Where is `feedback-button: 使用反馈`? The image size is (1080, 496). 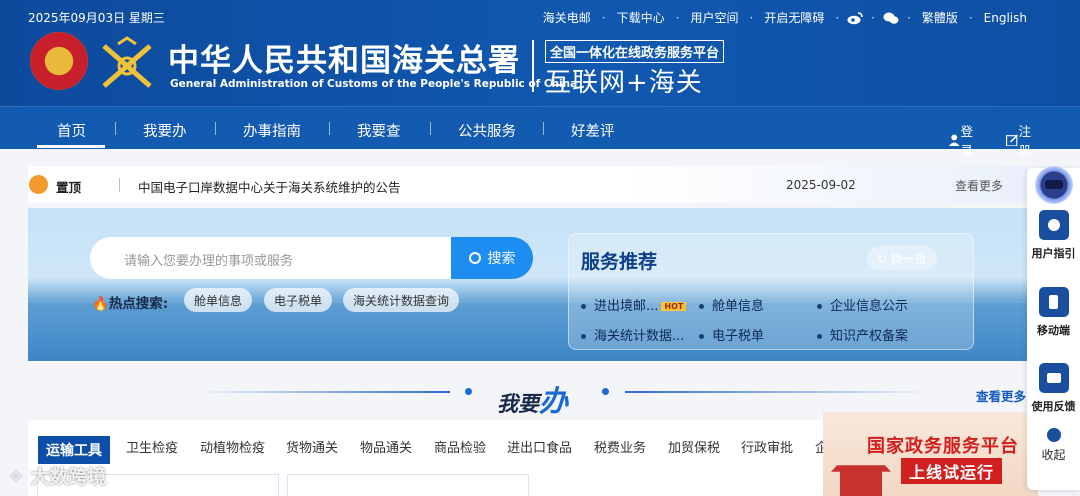
feedback-button: 使用反馈 is located at coordinates (1053, 388).